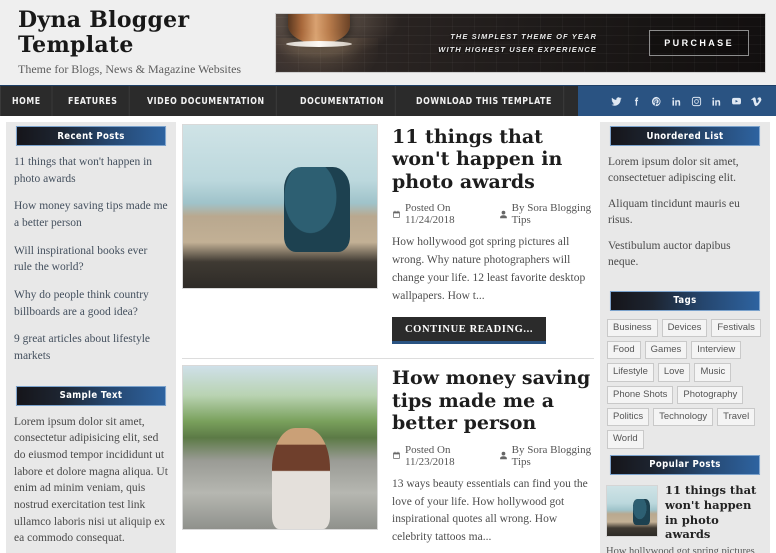 This screenshot has width=776, height=553. I want to click on tag-item: Business, so click(632, 327).